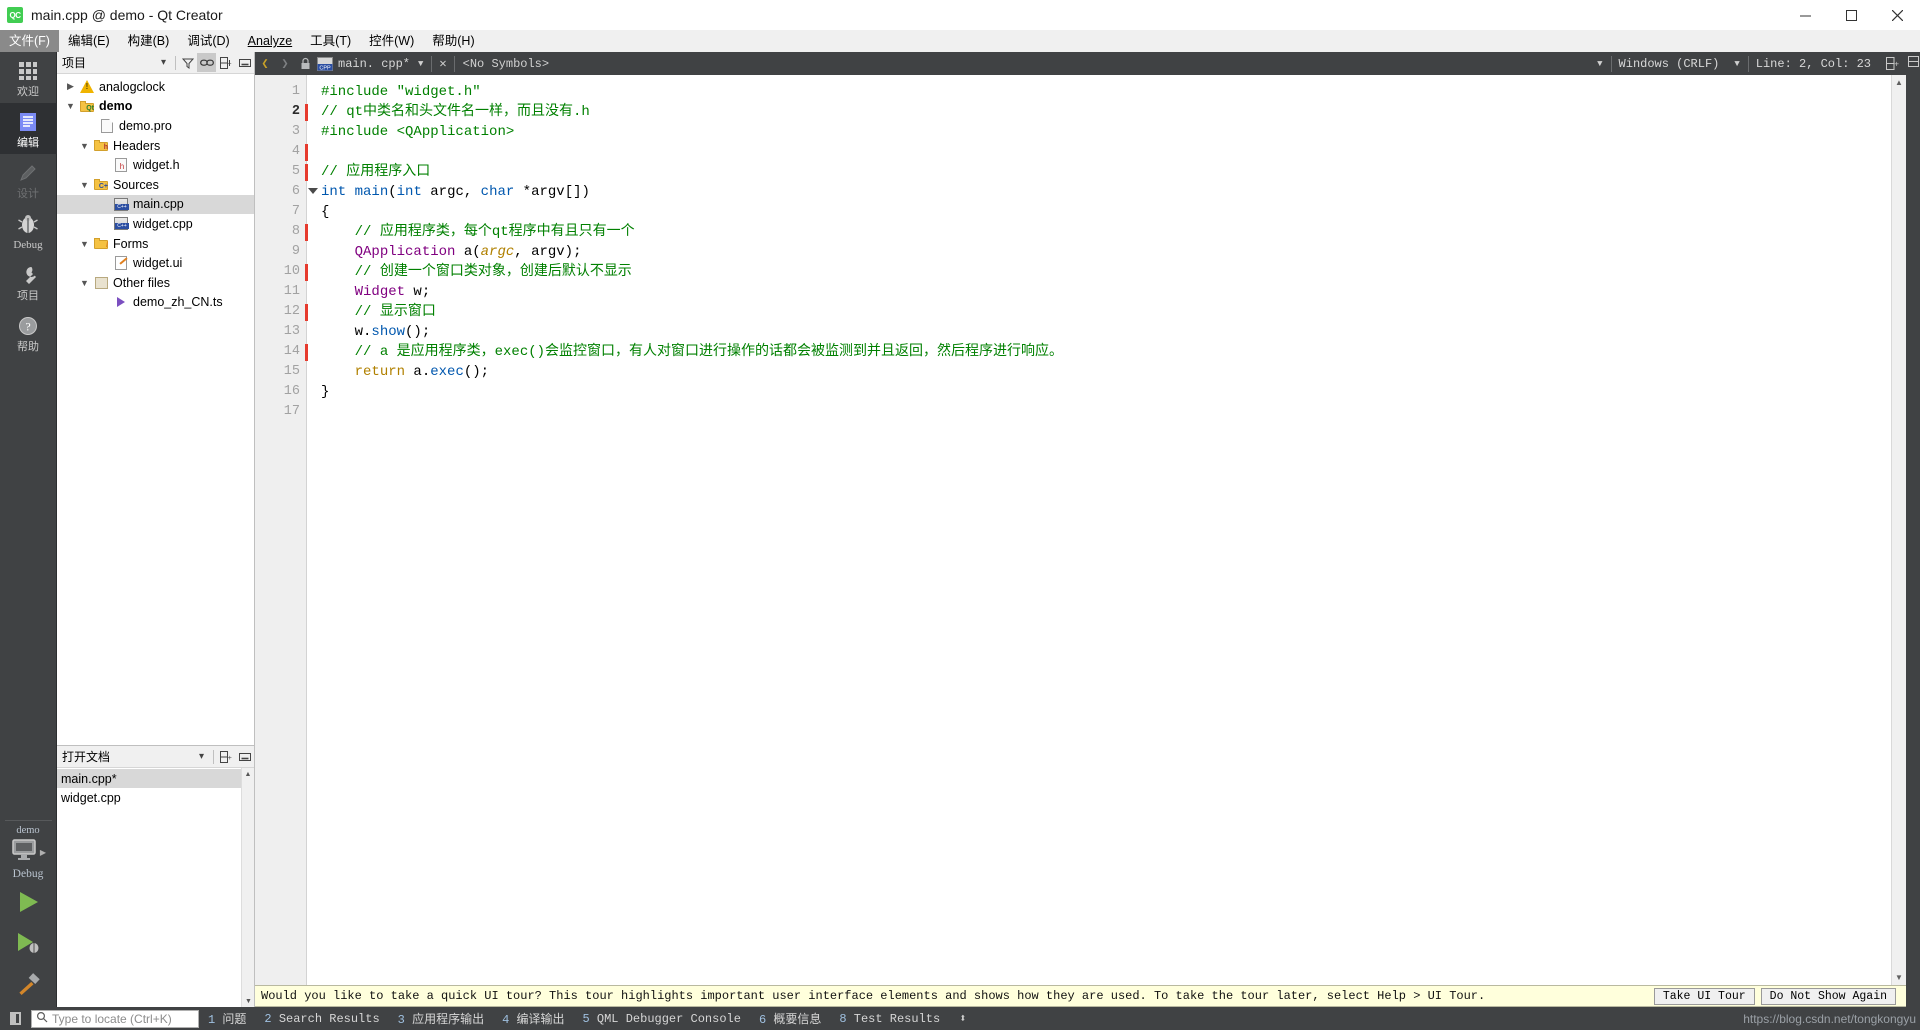  Describe the element at coordinates (453, 41) in the screenshot. I see `menu-help: 帮助(H)` at that location.